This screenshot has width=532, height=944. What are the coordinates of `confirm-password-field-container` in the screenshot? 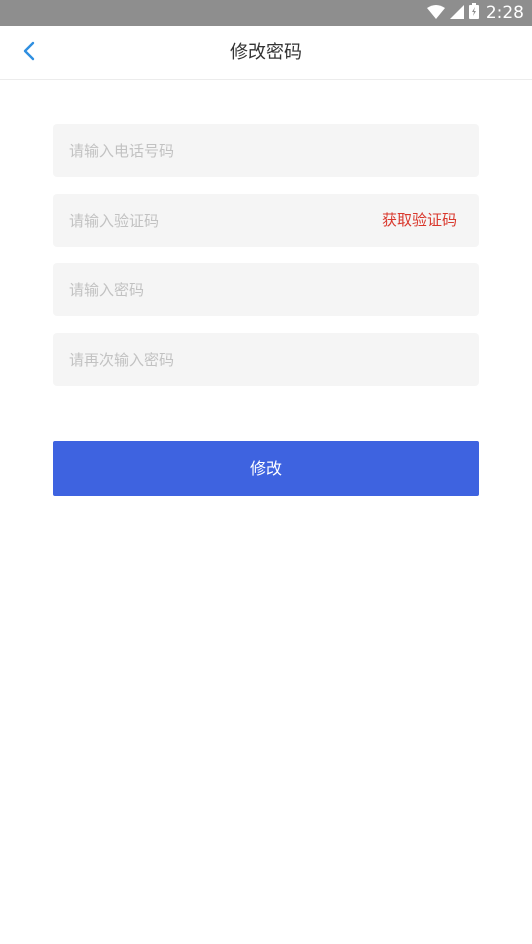 It's located at (266, 359).